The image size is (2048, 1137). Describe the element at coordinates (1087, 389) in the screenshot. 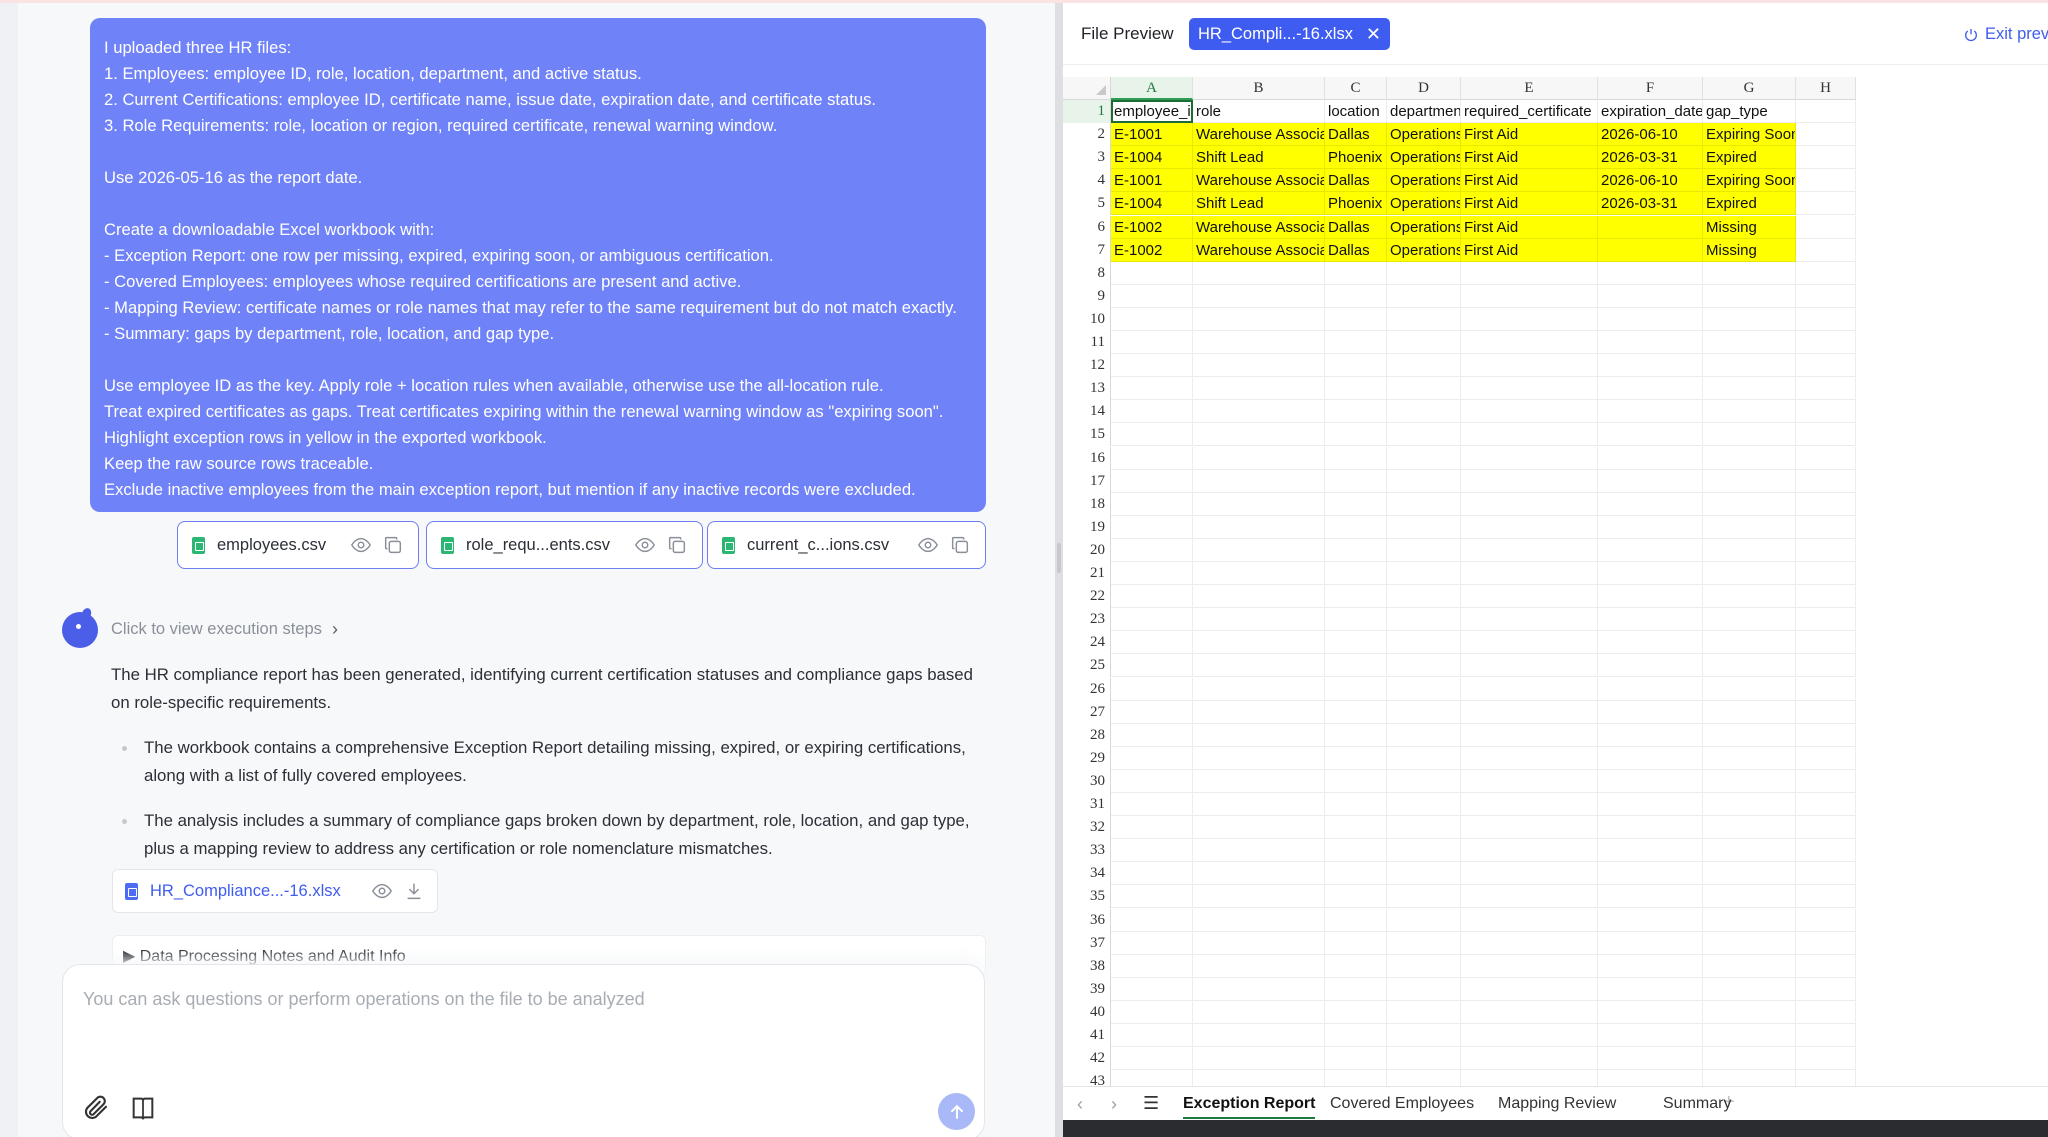

I see `row-header: 13` at that location.